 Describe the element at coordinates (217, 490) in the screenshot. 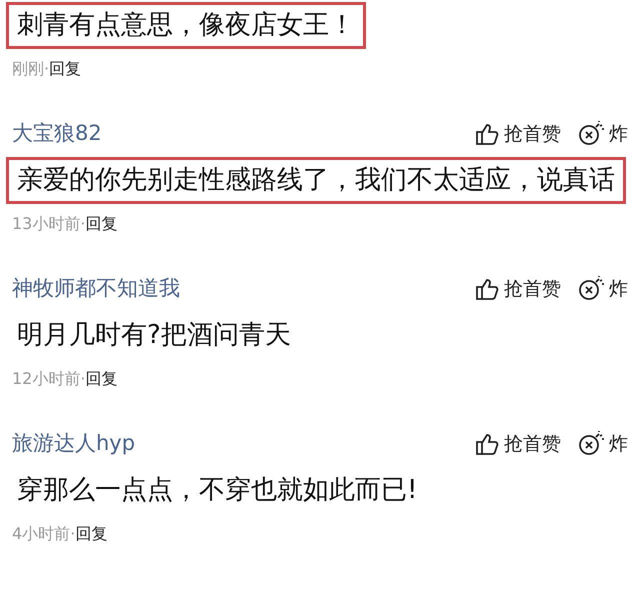

I see `comment-text: 穿那么一点点，不穿也就如此而已!` at that location.